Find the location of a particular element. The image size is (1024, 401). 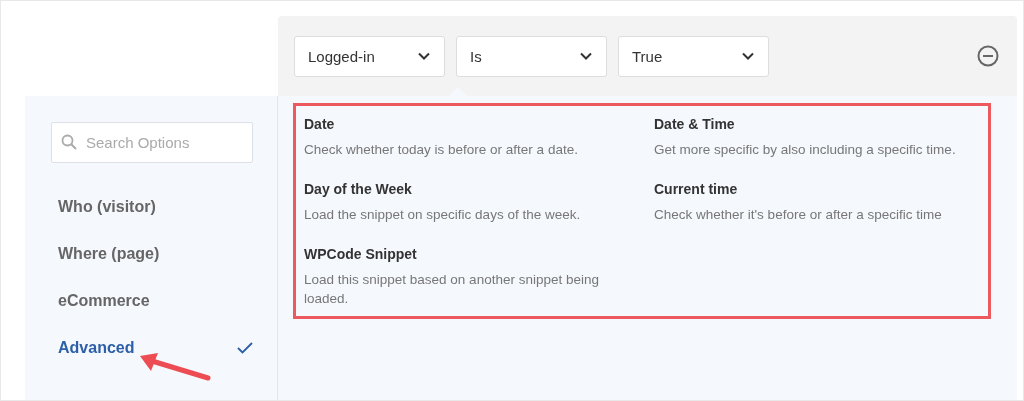

option-title: Day of the Week is located at coordinates (479, 189).